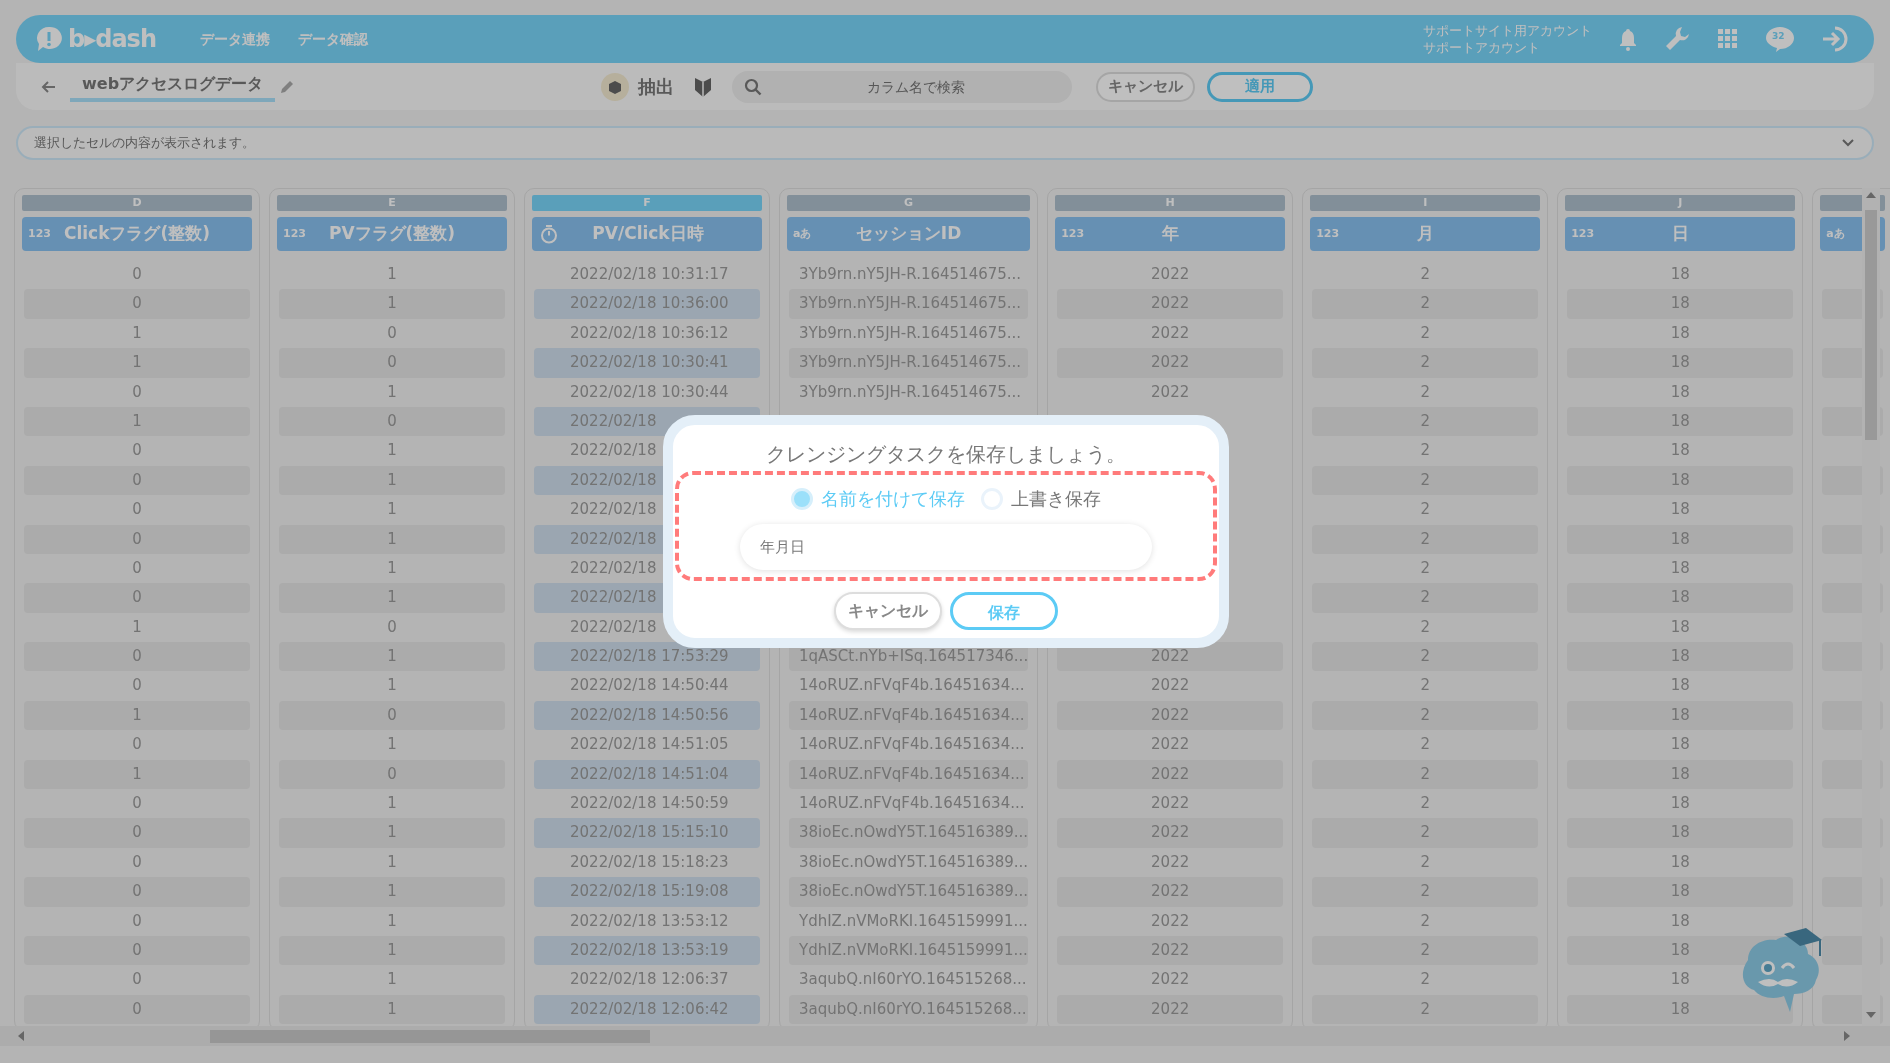  I want to click on search-field: カラム名で検索, so click(902, 86).